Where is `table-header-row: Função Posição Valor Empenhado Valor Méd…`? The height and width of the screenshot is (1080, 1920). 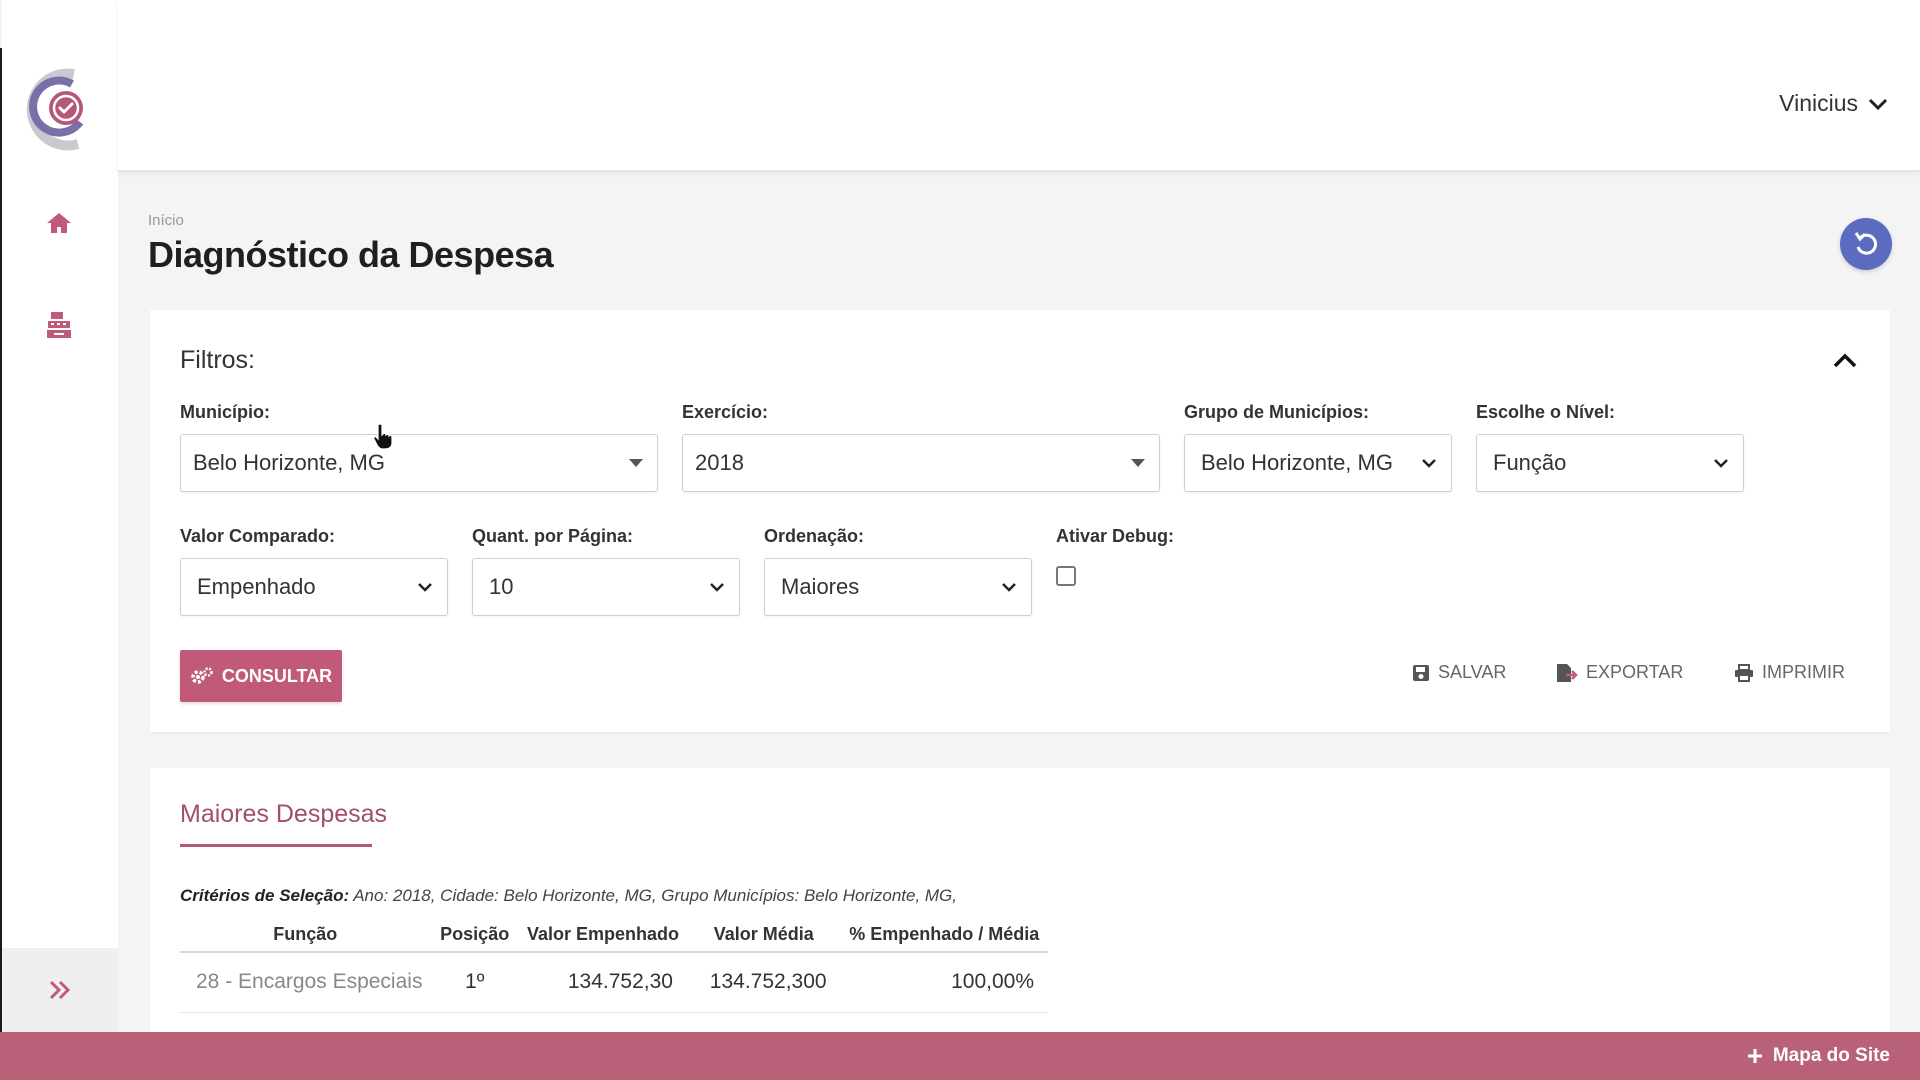 table-header-row: Função Posição Valor Empenhado Valor Méd… is located at coordinates (614, 935).